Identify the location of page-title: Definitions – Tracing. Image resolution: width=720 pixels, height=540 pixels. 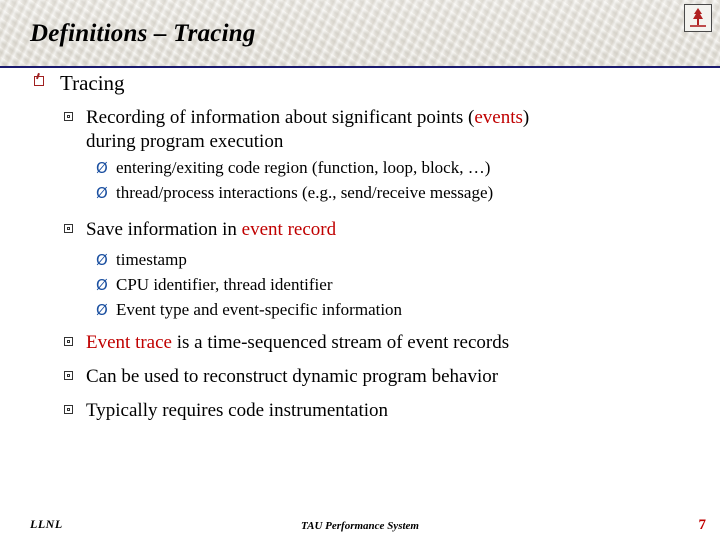
(143, 33).